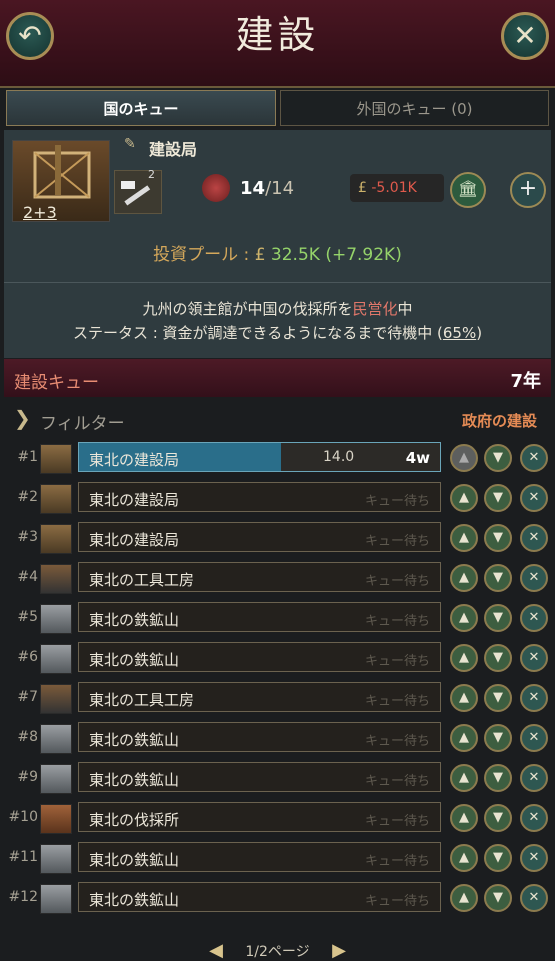 Image resolution: width=555 pixels, height=961 pixels. What do you see at coordinates (259, 817) in the screenshot?
I see `queue-item-bar: 東北の伐採所 キュー待ち` at bounding box center [259, 817].